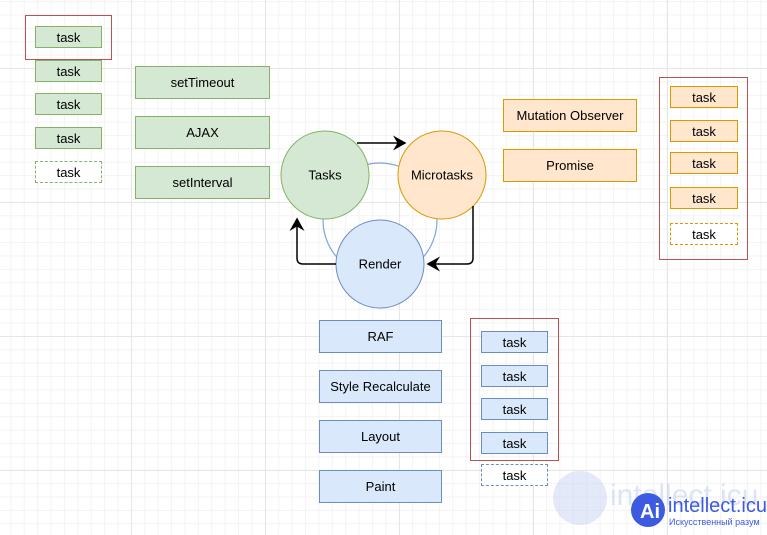 The height and width of the screenshot is (535, 767). What do you see at coordinates (325, 175) in the screenshot?
I see `tasks-label: Tasks` at bounding box center [325, 175].